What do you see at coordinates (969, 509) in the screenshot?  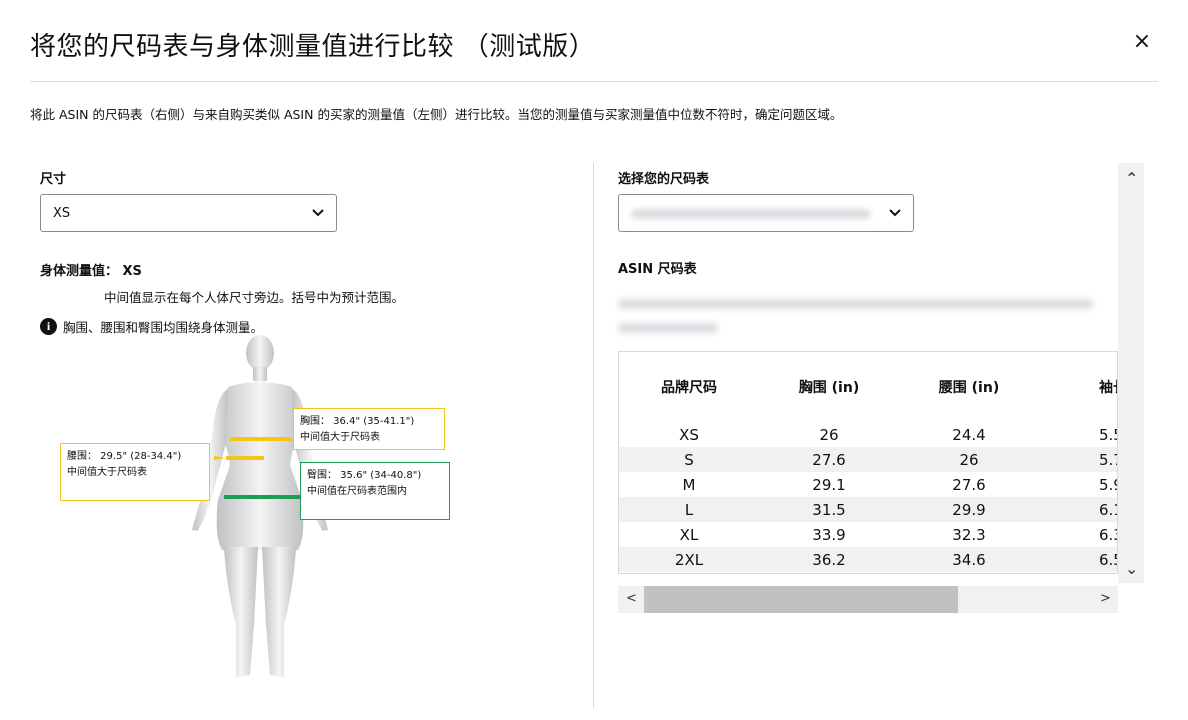 I see `table-cell: 29.9` at bounding box center [969, 509].